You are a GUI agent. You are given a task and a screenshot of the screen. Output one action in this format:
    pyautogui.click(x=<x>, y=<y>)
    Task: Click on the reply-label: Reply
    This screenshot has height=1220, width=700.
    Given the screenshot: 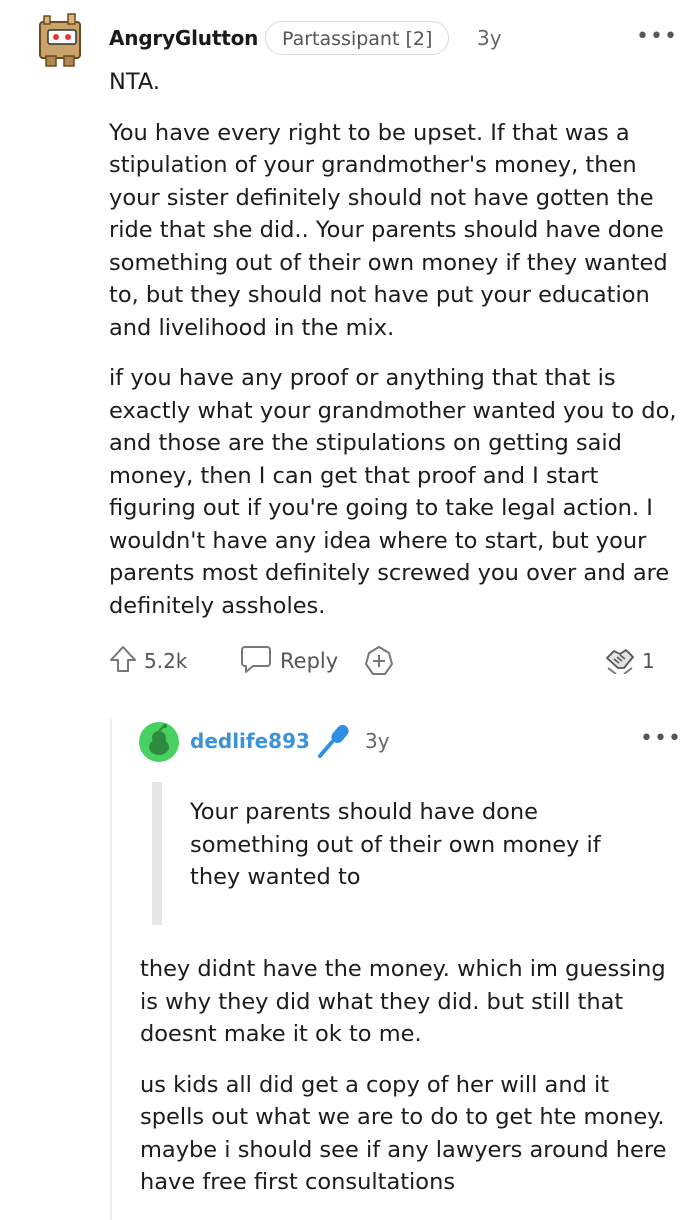 What is the action you would take?
    pyautogui.click(x=309, y=661)
    